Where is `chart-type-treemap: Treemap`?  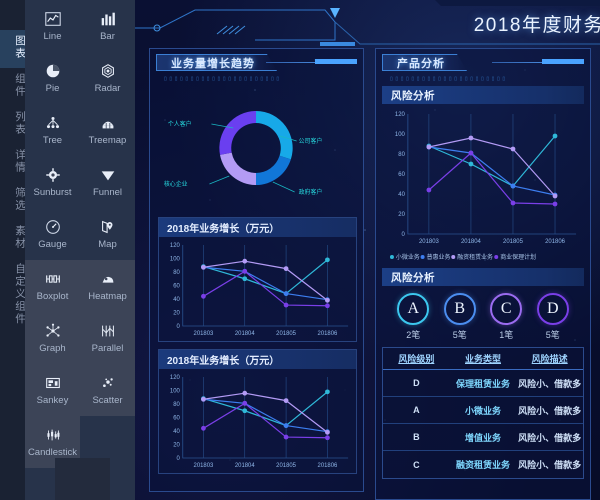
chart-type-treemap: Treemap is located at coordinates (107, 130).